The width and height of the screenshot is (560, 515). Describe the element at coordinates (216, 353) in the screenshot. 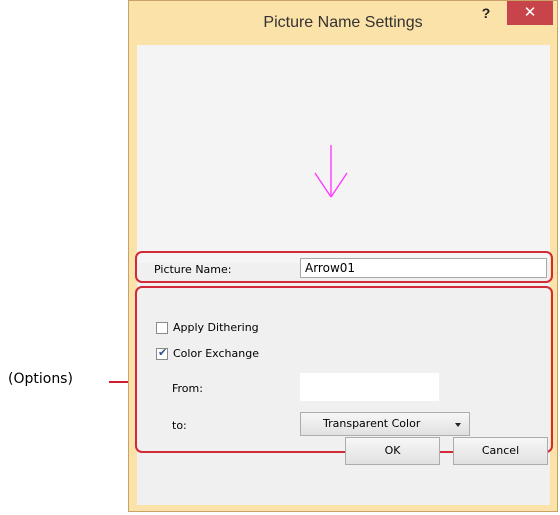

I see `color-exchange-label: Color Exchange` at that location.